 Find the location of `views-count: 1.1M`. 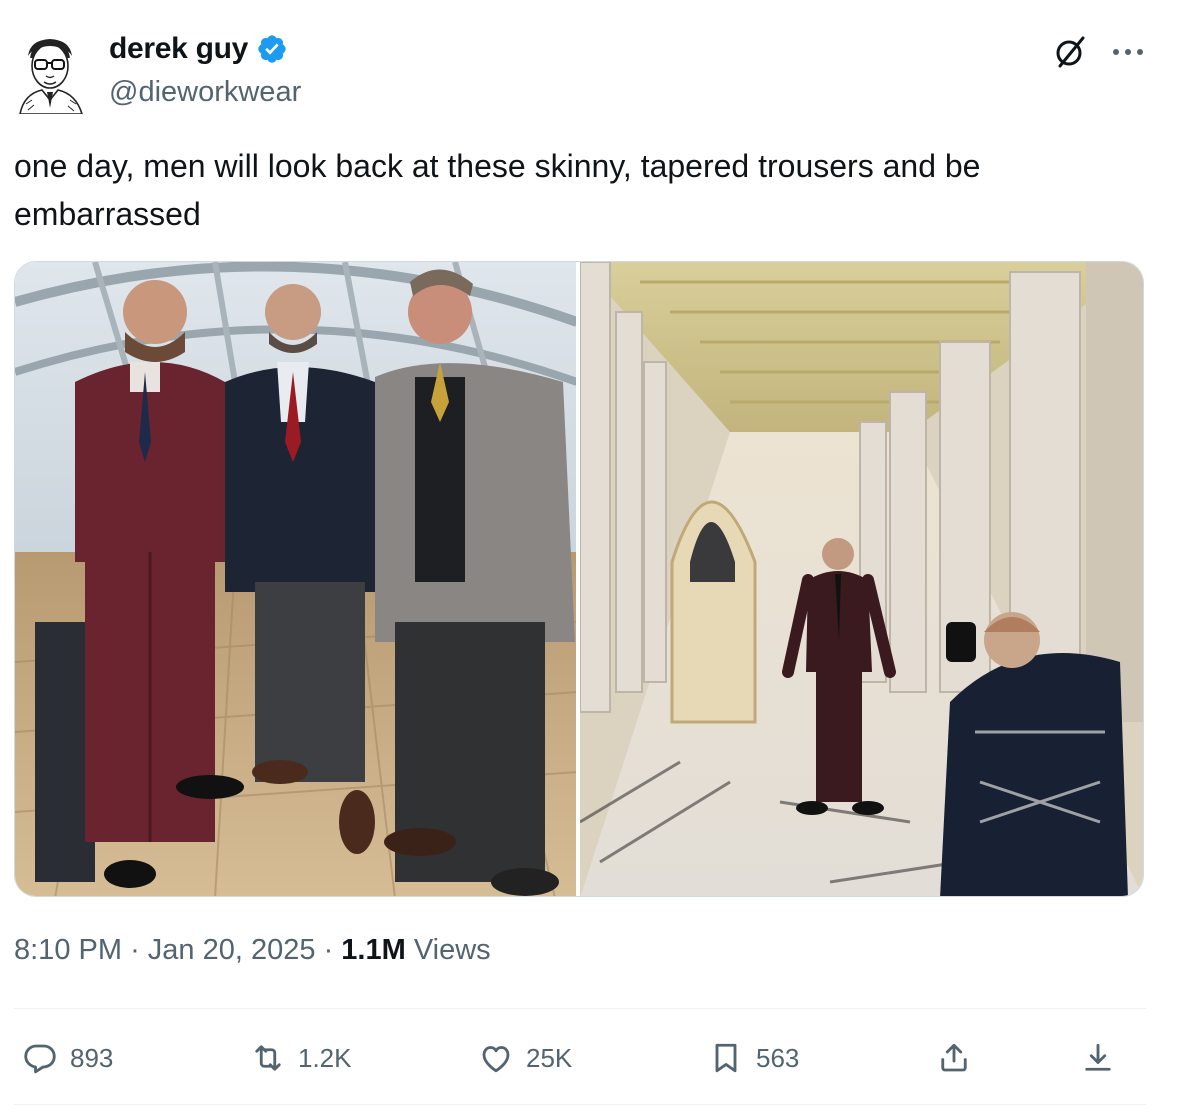

views-count: 1.1M is located at coordinates (373, 950).